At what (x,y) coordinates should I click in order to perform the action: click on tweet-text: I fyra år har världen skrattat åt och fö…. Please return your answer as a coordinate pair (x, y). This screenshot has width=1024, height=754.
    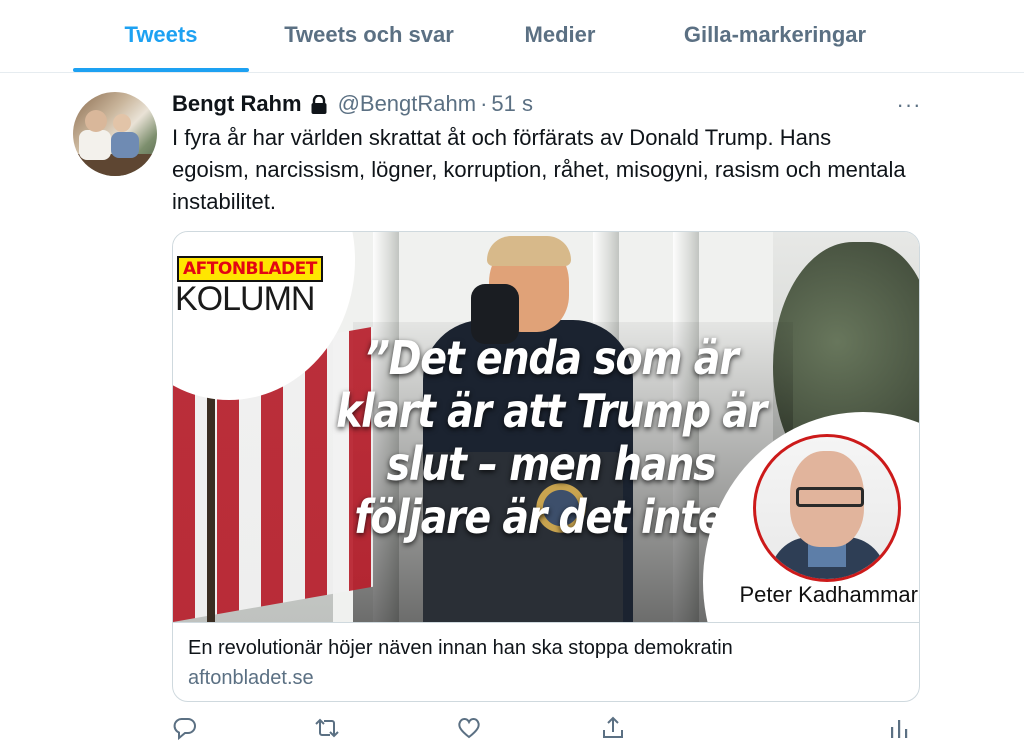
    Looking at the image, I should click on (539, 169).